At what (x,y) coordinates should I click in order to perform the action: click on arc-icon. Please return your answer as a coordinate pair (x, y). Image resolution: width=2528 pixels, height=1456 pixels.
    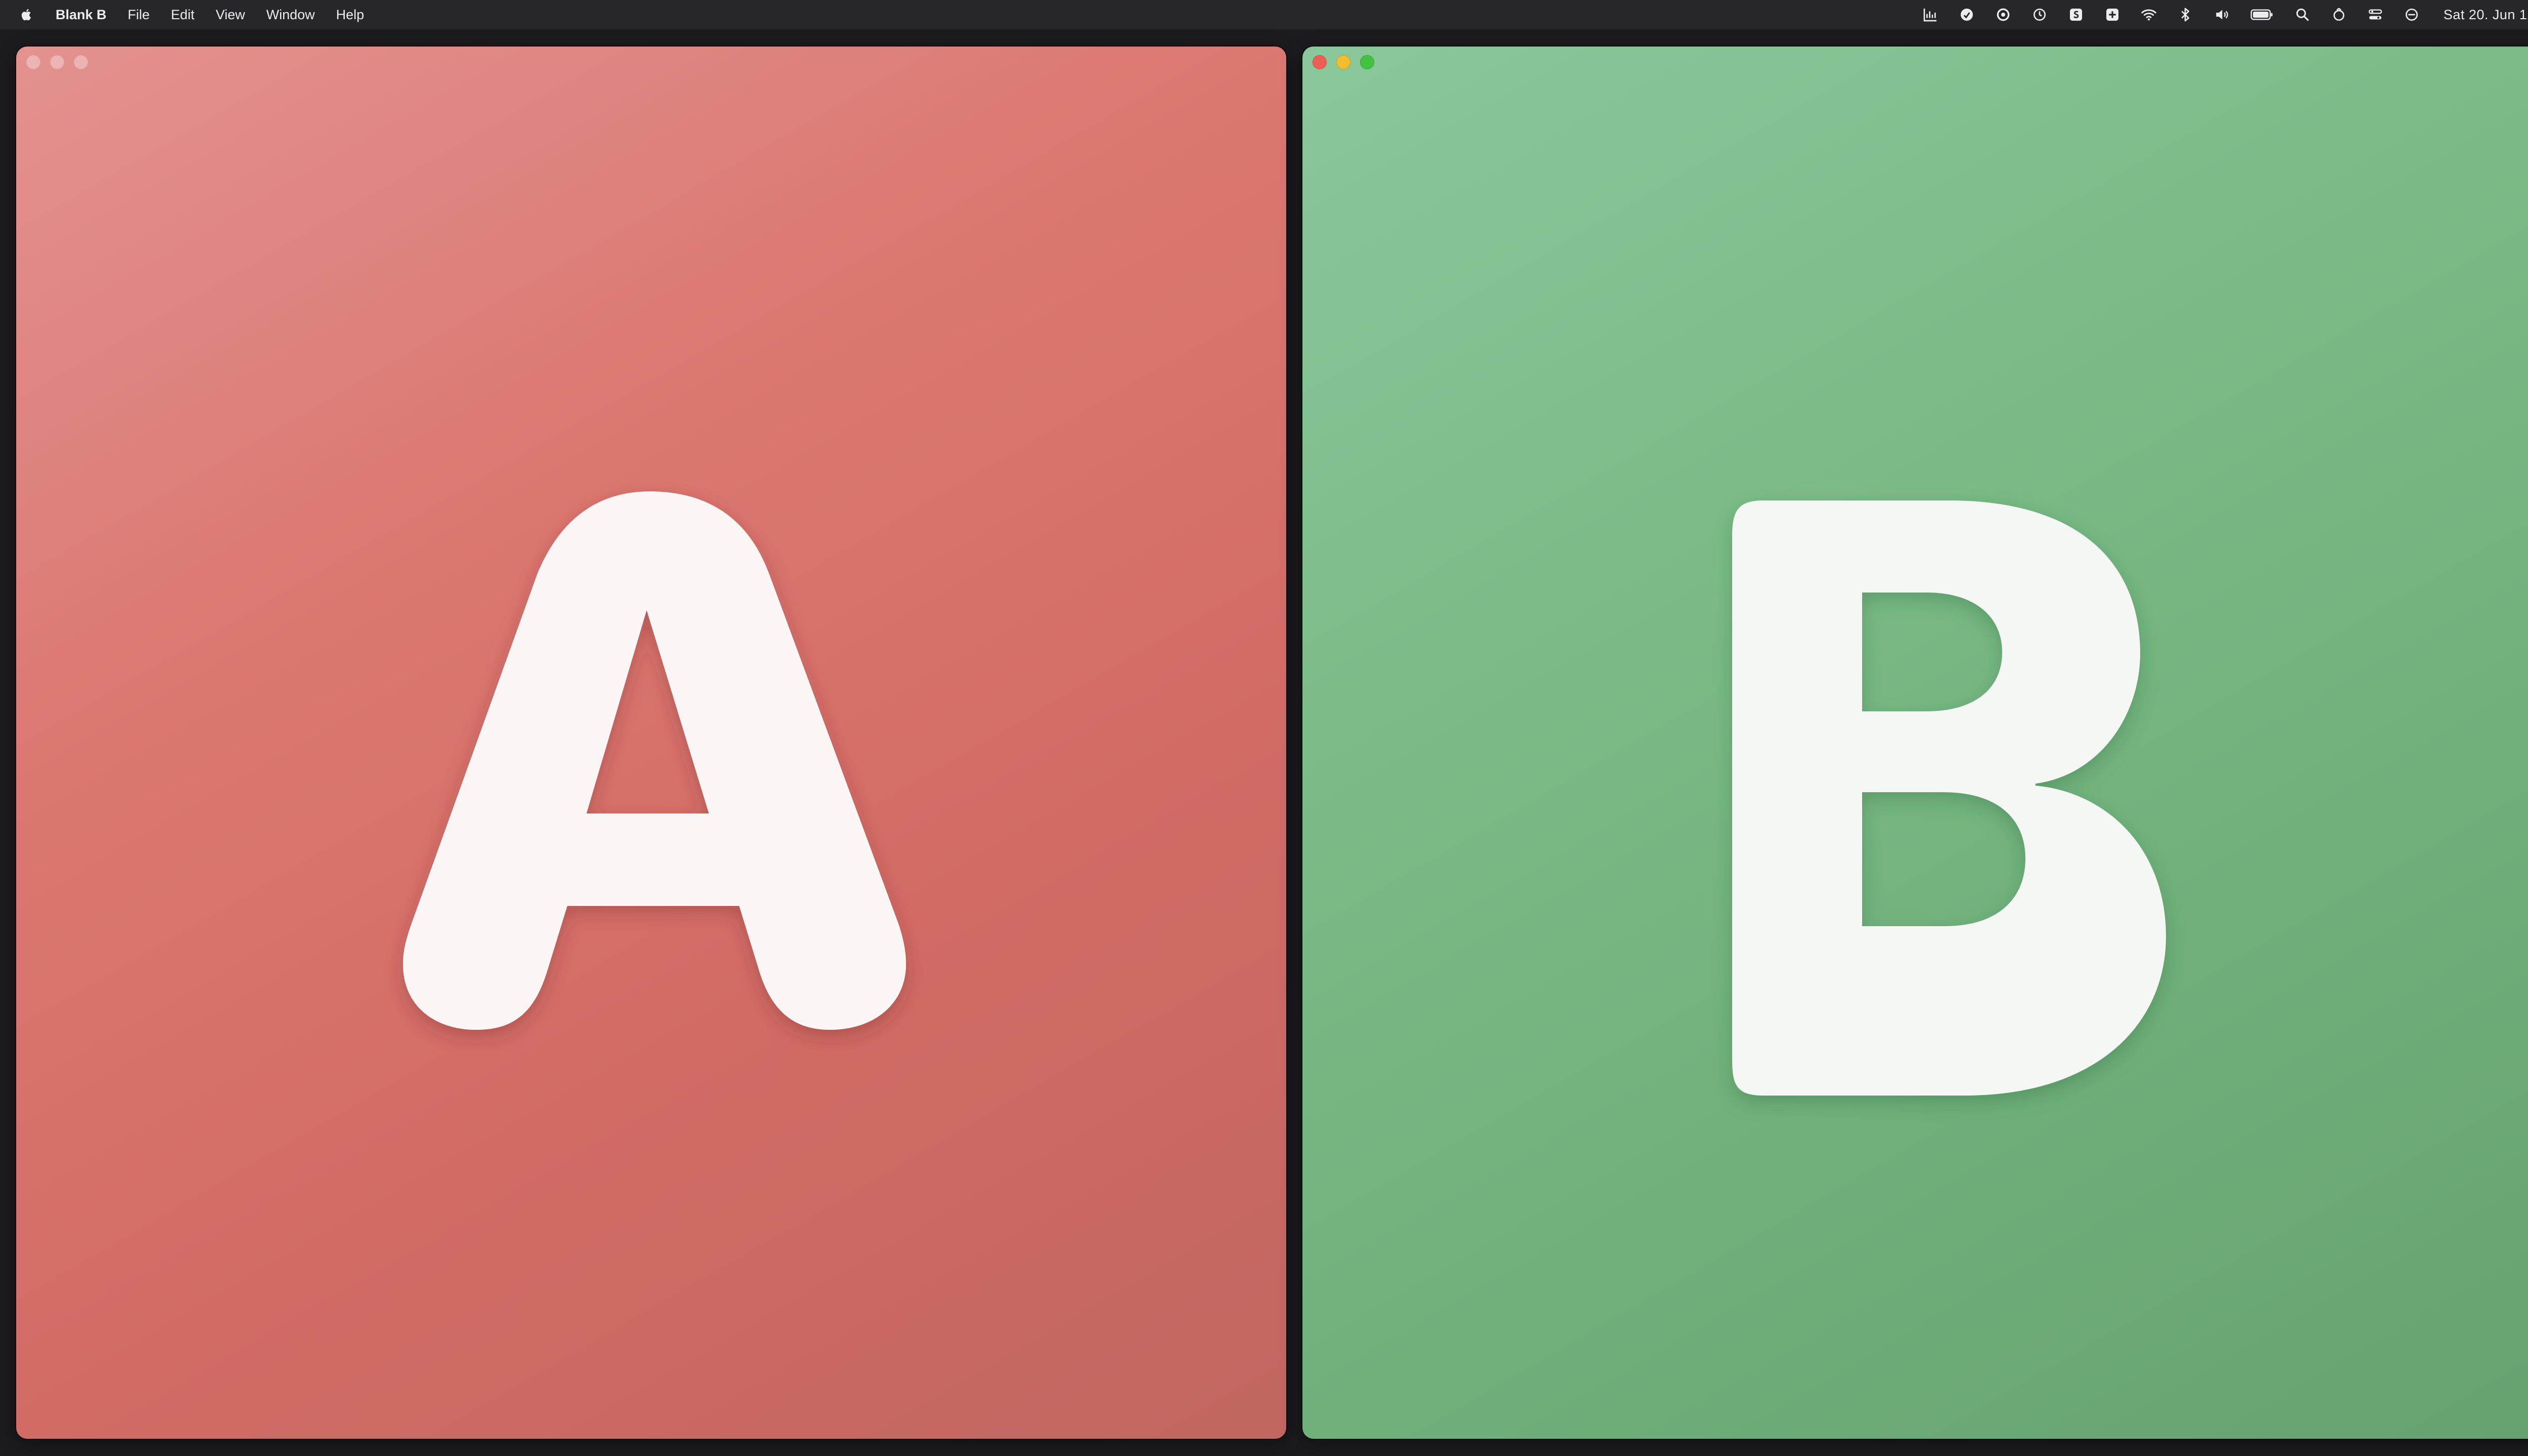
    Looking at the image, I should click on (2004, 14).